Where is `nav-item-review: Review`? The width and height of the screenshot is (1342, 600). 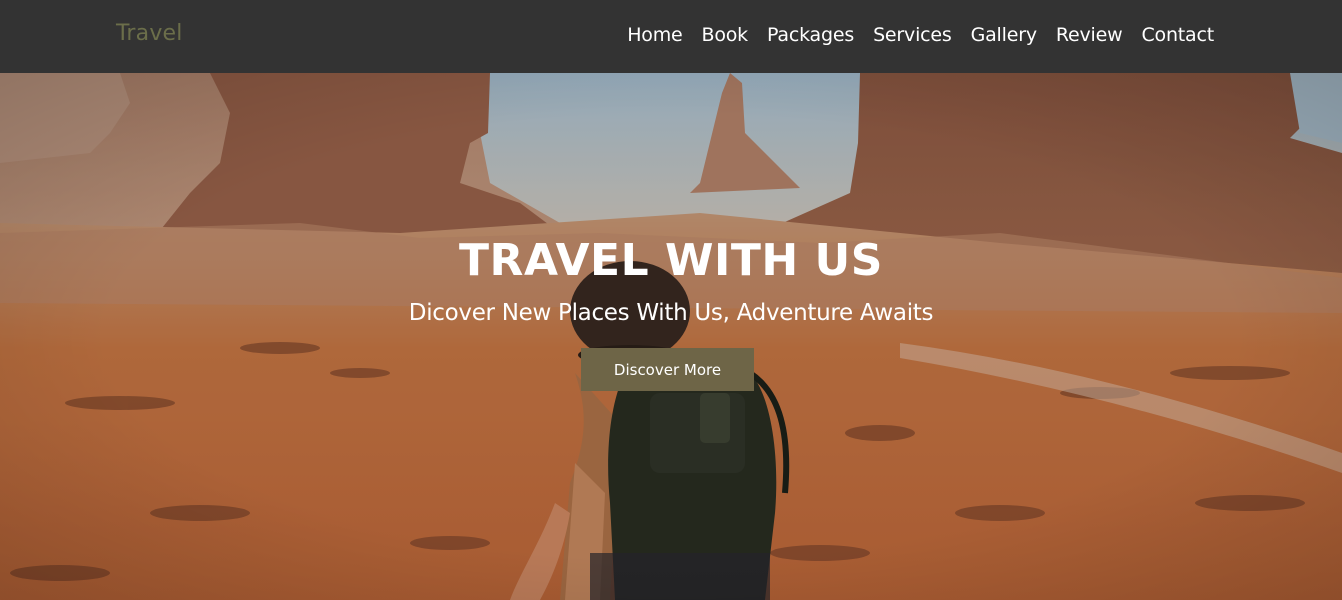 nav-item-review: Review is located at coordinates (1089, 35).